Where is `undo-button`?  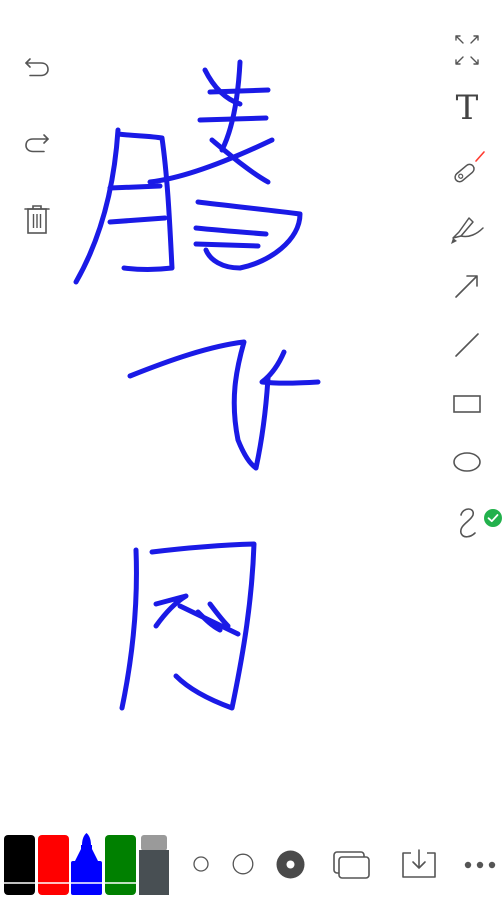
undo-button is located at coordinates (37, 66).